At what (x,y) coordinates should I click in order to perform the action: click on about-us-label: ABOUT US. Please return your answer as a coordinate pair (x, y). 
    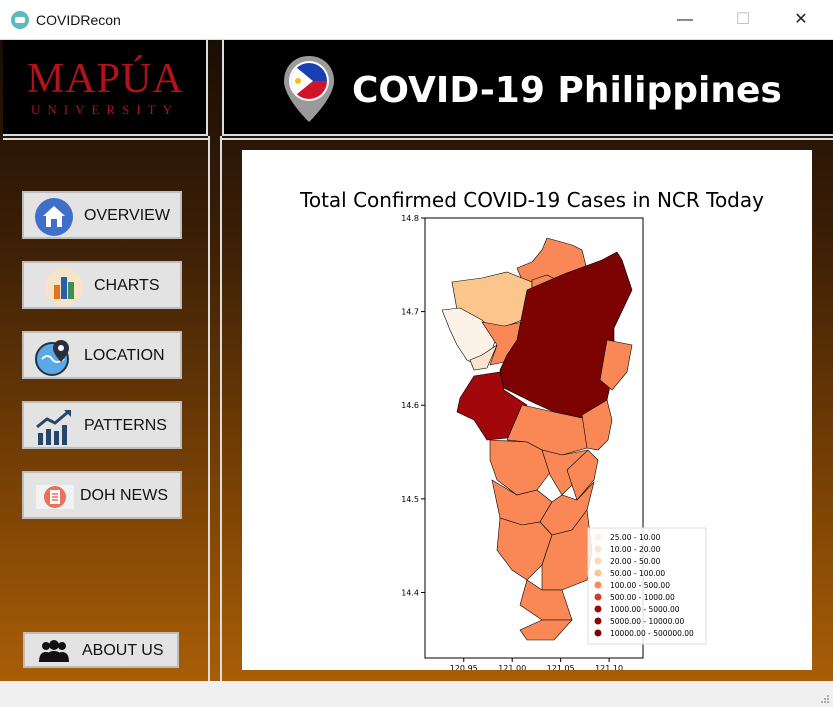
    Looking at the image, I should click on (123, 650).